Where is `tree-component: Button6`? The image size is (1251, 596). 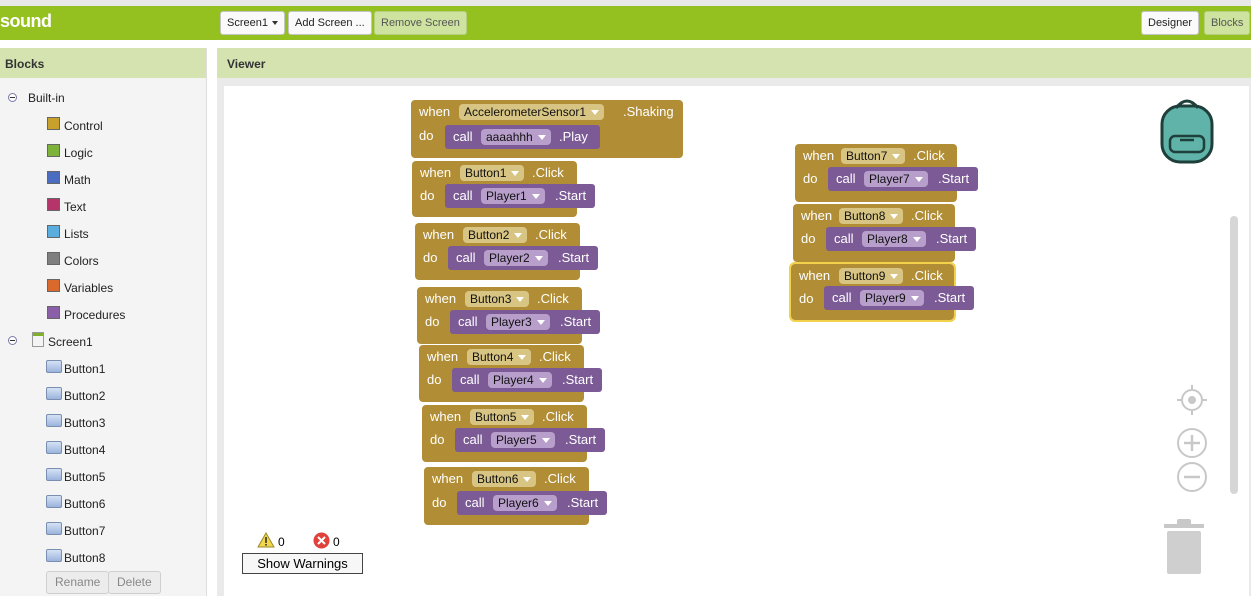 tree-component: Button6 is located at coordinates (84, 504).